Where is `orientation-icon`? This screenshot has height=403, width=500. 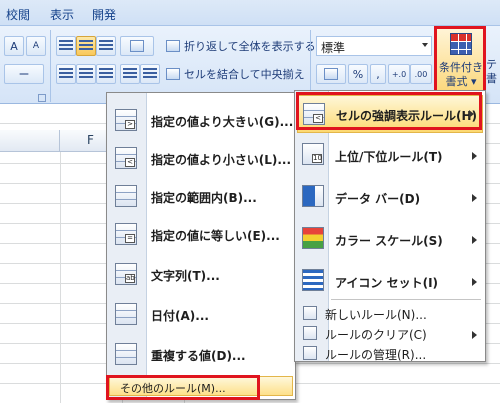 orientation-icon is located at coordinates (137, 46).